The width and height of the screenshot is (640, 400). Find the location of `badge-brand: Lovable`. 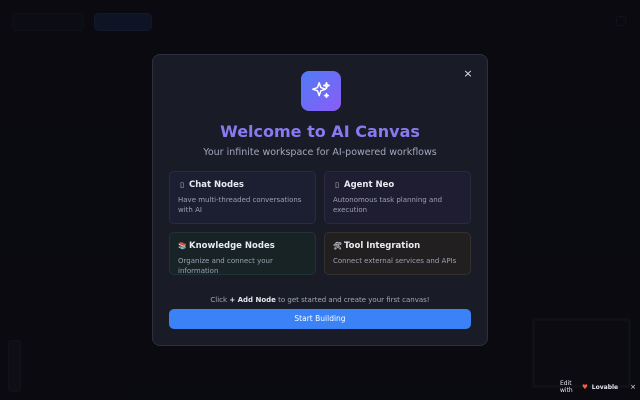

badge-brand: Lovable is located at coordinates (605, 387).